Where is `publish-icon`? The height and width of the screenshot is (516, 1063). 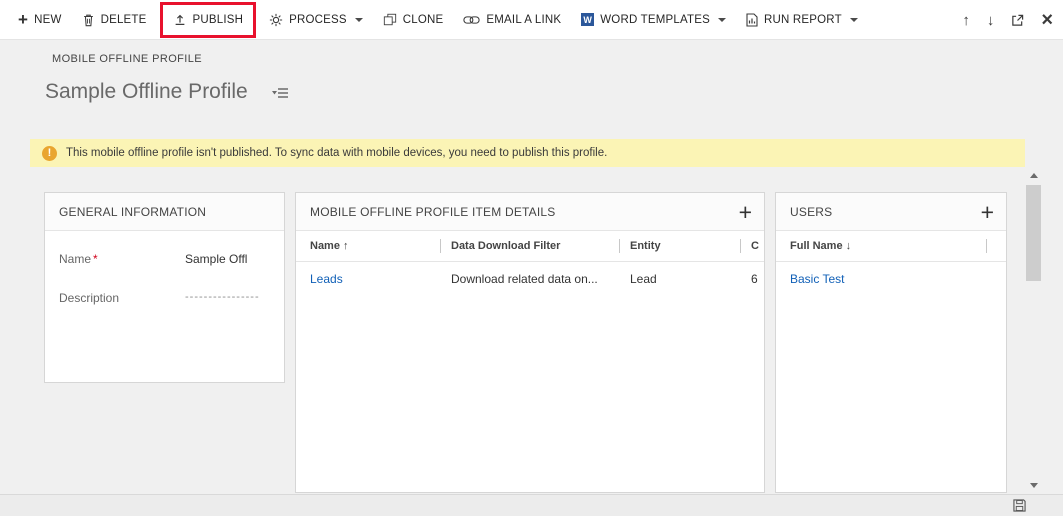 publish-icon is located at coordinates (180, 20).